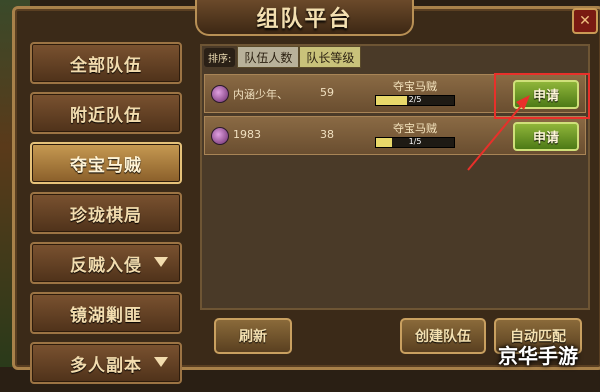 The image size is (600, 392). I want to click on team-leader-name: 内涵少年、, so click(260, 94).